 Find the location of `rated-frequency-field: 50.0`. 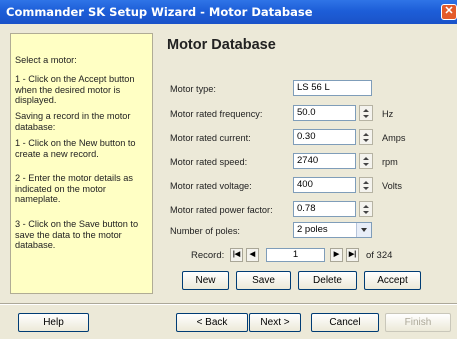

rated-frequency-field: 50.0 is located at coordinates (324, 113).